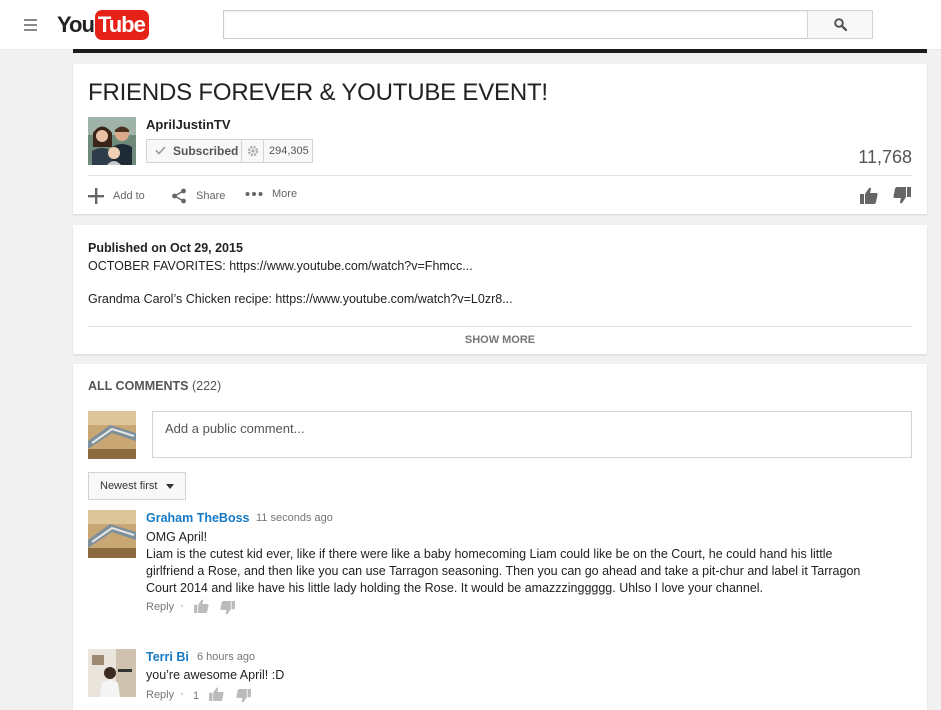 This screenshot has height=710, width=941. Describe the element at coordinates (129, 196) in the screenshot. I see `add-to-label: Add to` at that location.